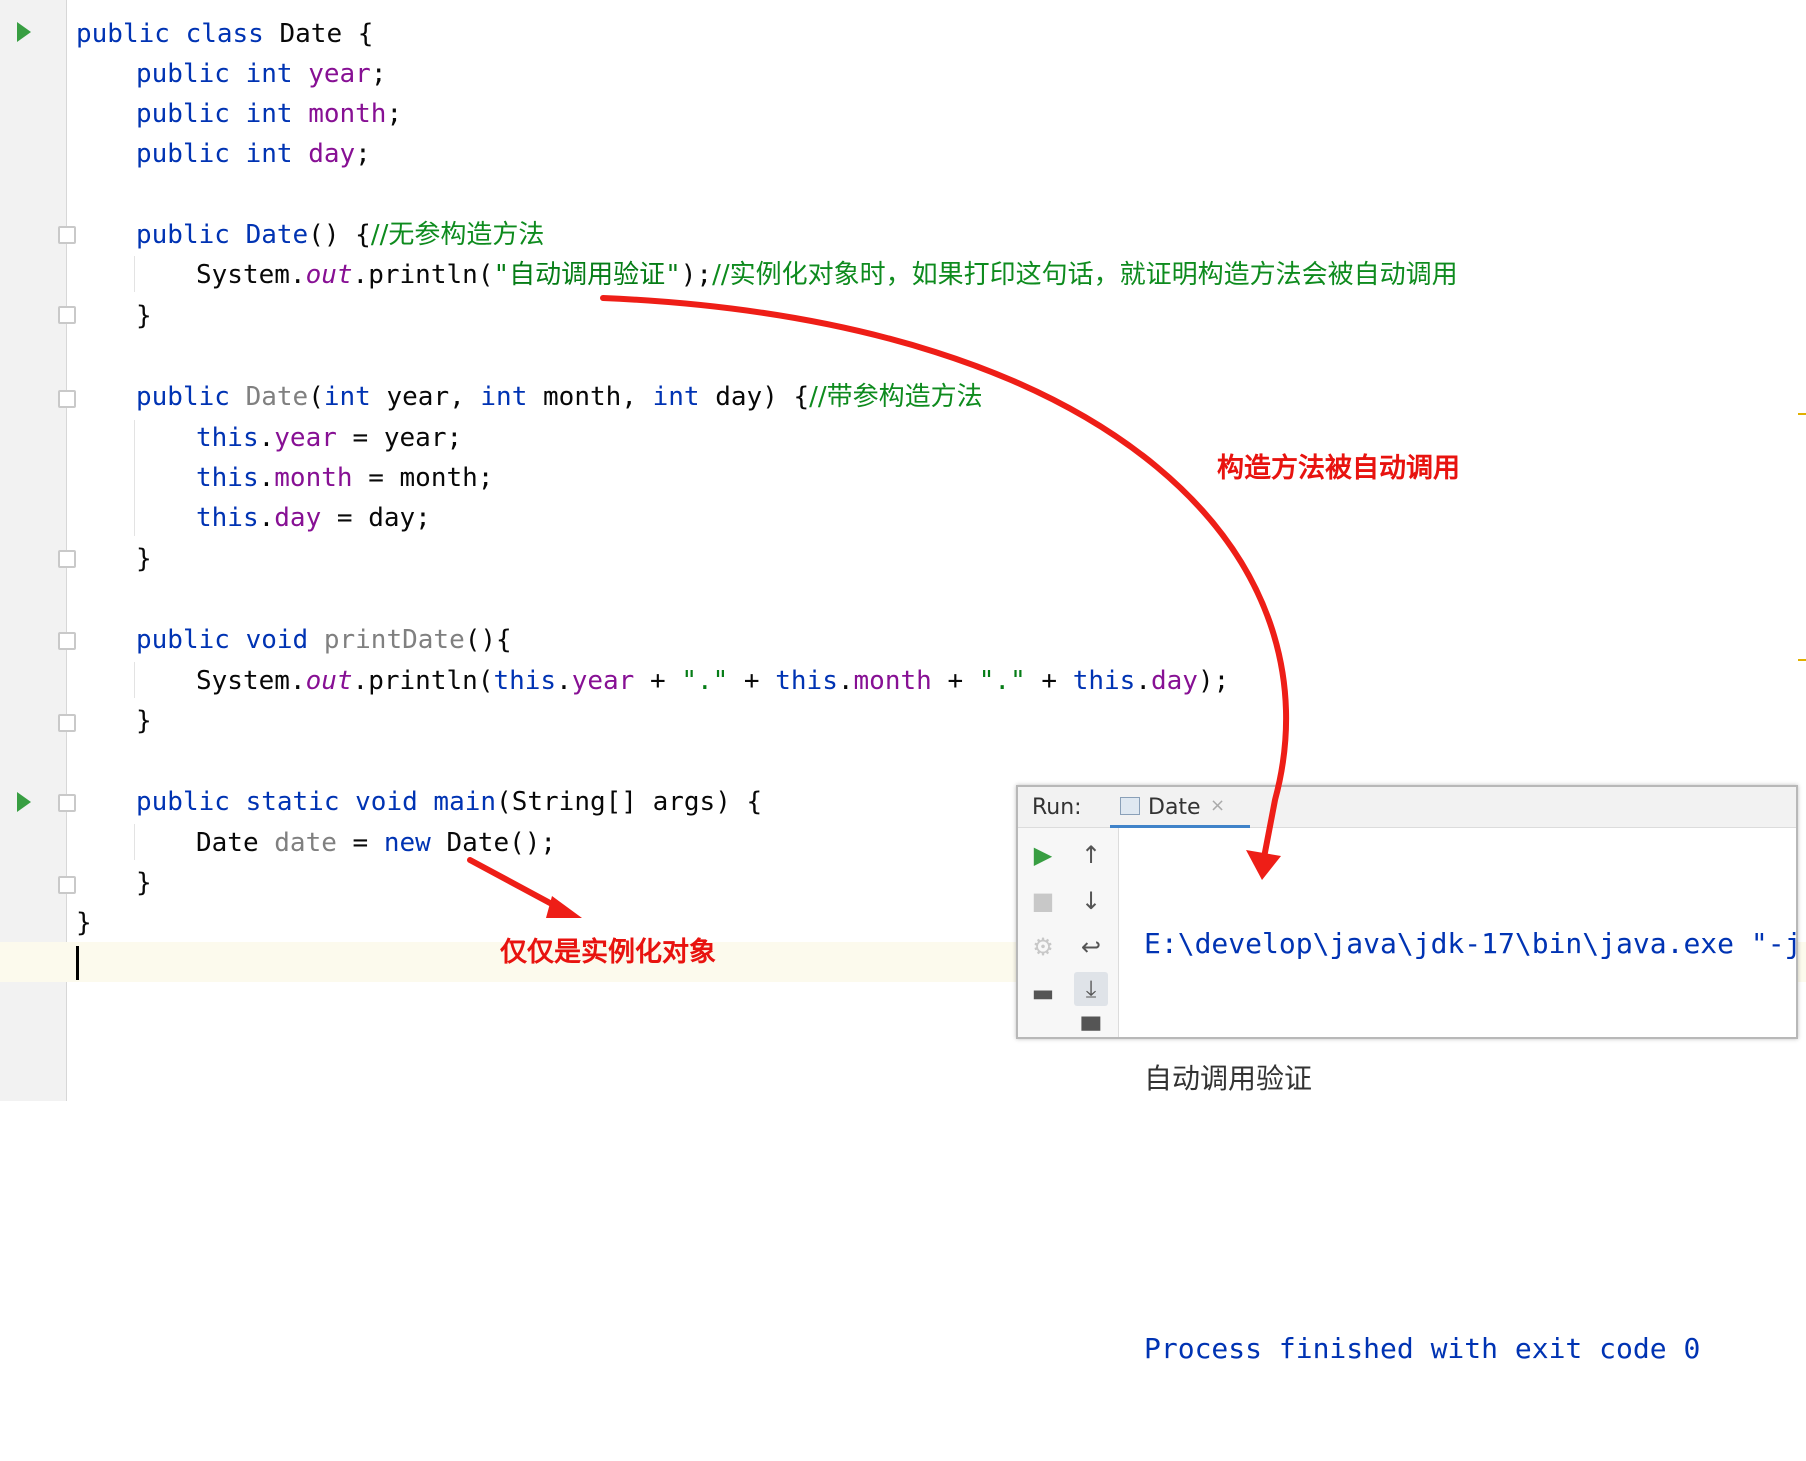  What do you see at coordinates (1338, 468) in the screenshot?
I see `annotation-constructor-called: 构造方法被自动调用` at bounding box center [1338, 468].